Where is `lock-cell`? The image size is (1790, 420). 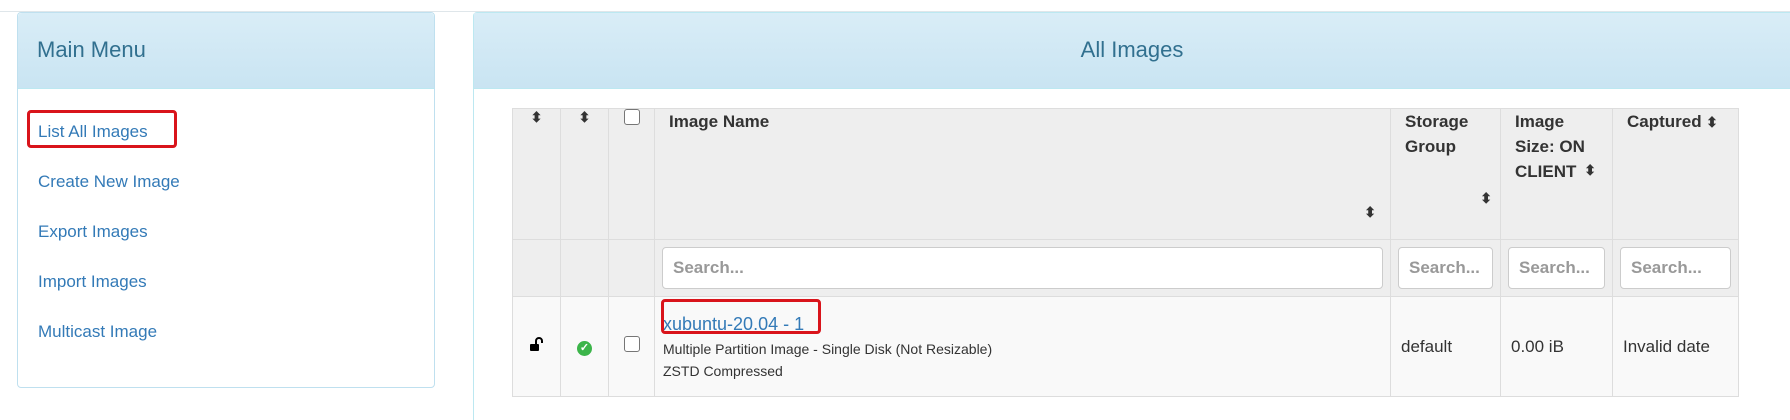 lock-cell is located at coordinates (536, 346).